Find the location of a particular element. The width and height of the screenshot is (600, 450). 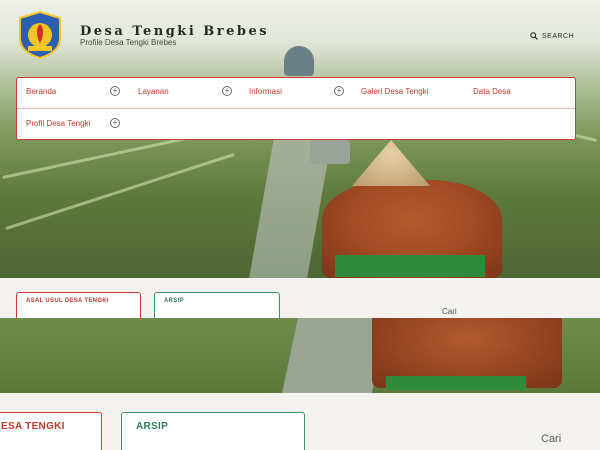

site-title: Desa Tengki Brebes is located at coordinates (174, 31).